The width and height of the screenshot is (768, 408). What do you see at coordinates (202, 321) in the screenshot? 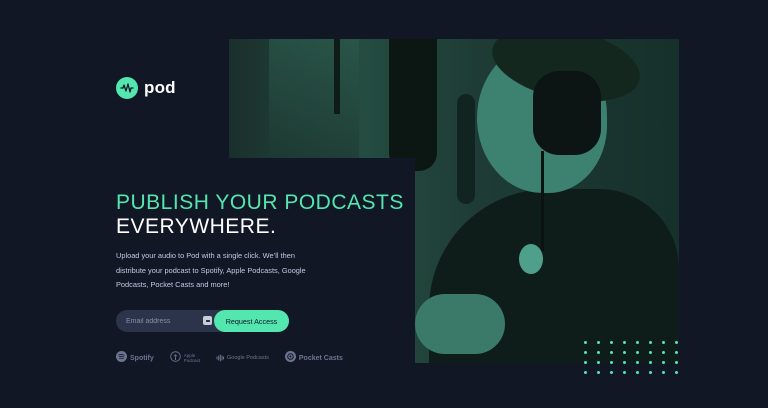
I see `request-access-form: Request Access` at bounding box center [202, 321].